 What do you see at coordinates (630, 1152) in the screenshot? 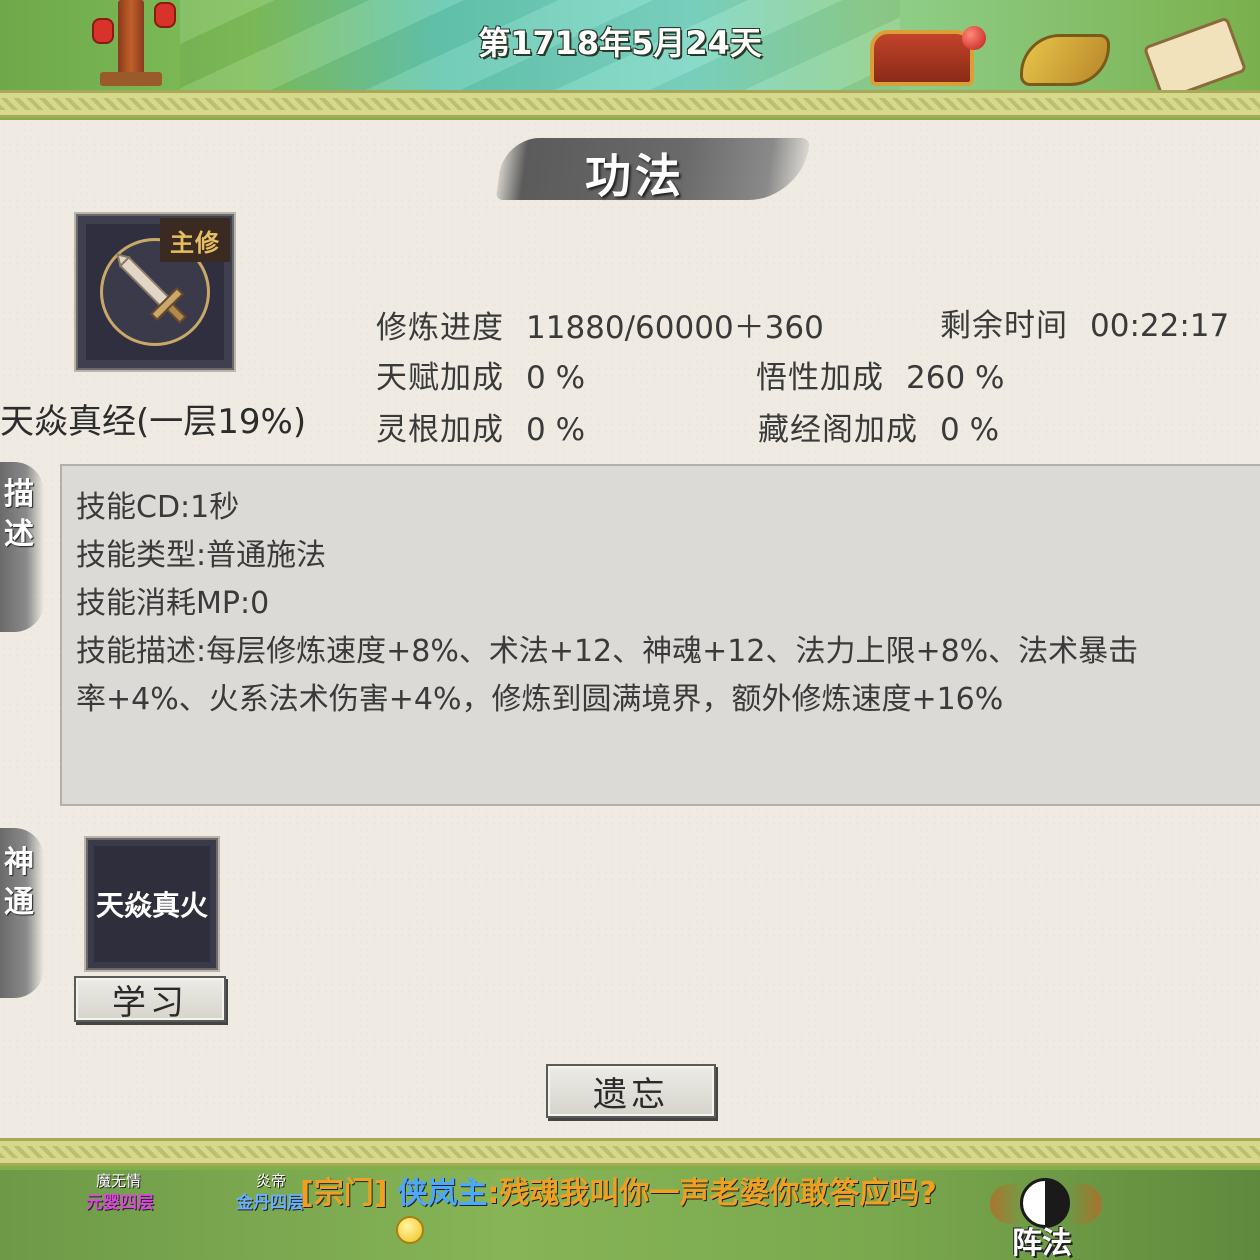
I see `bottom-border-strip` at bounding box center [630, 1152].